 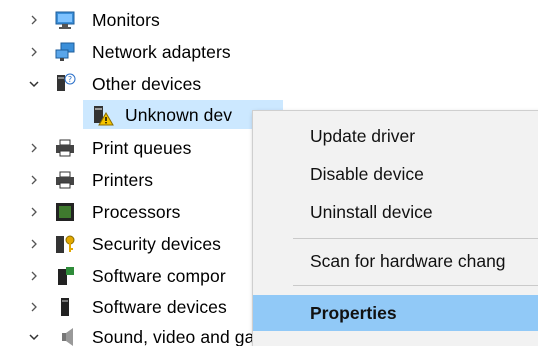 What do you see at coordinates (34, 84) in the screenshot?
I see `collapse-chevron-other-devices` at bounding box center [34, 84].